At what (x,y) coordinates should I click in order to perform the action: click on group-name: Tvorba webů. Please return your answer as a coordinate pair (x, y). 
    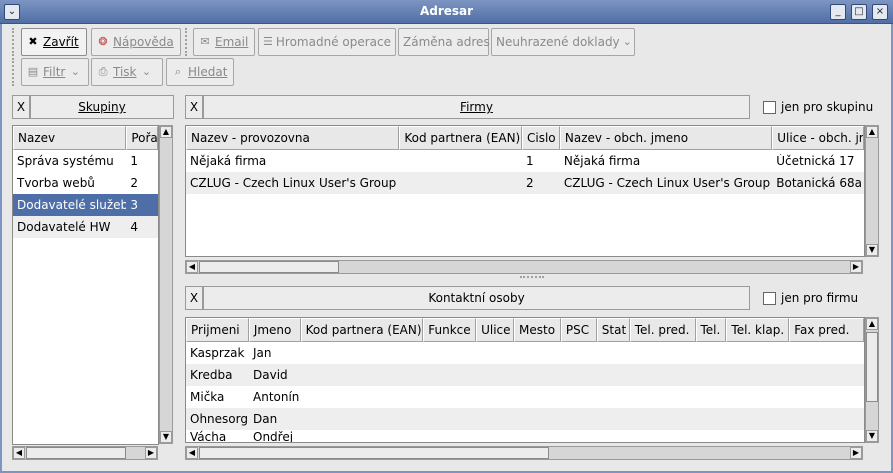
    Looking at the image, I should click on (56, 183).